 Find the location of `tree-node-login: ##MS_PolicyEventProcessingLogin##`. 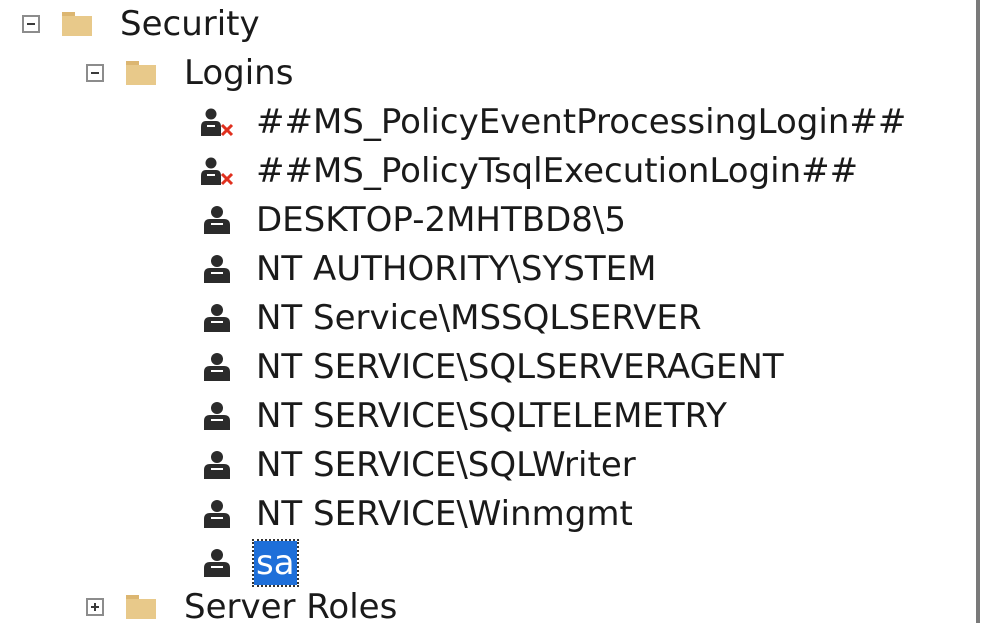

tree-node-login: ##MS_PolicyEventProcessingLogin## is located at coordinates (553, 122).